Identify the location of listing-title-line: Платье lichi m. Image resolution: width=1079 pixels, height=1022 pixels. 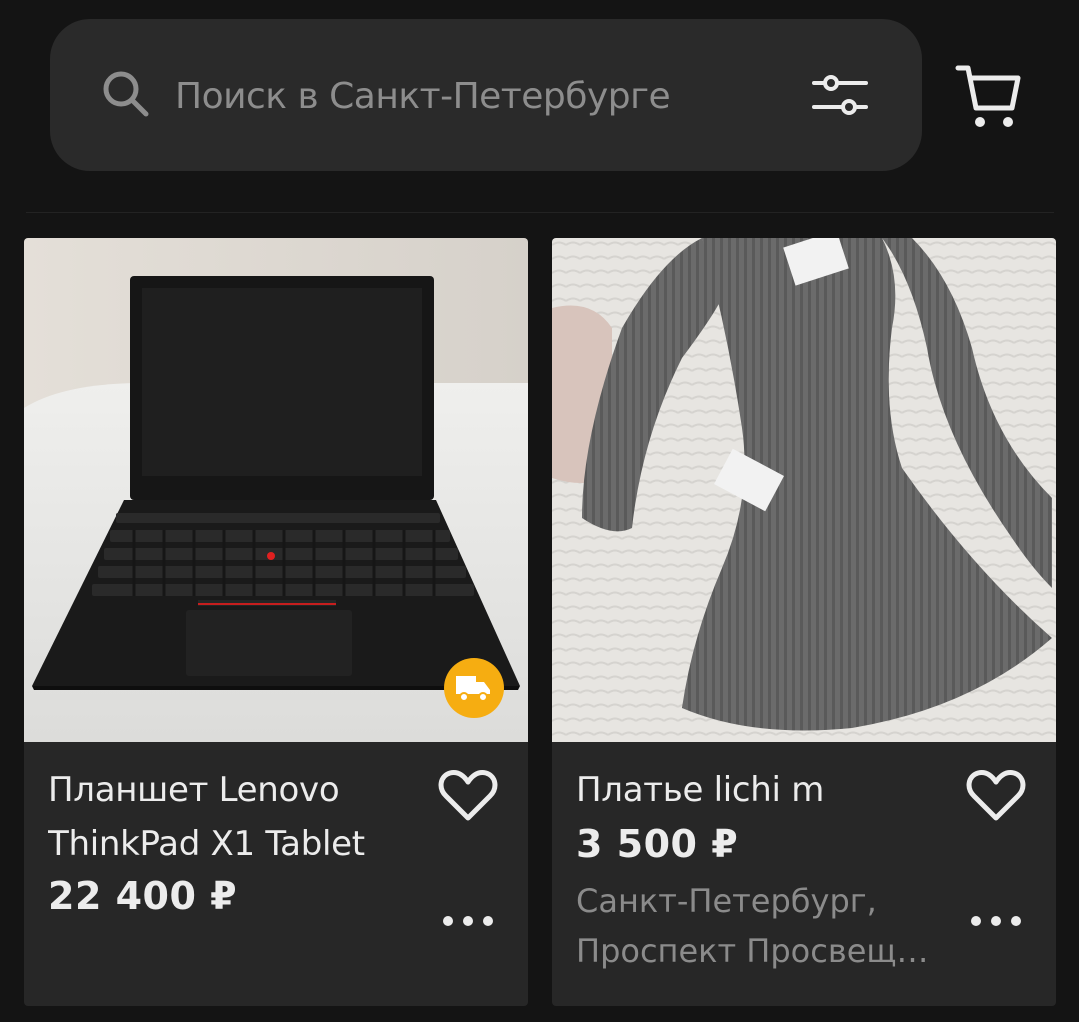
(700, 790).